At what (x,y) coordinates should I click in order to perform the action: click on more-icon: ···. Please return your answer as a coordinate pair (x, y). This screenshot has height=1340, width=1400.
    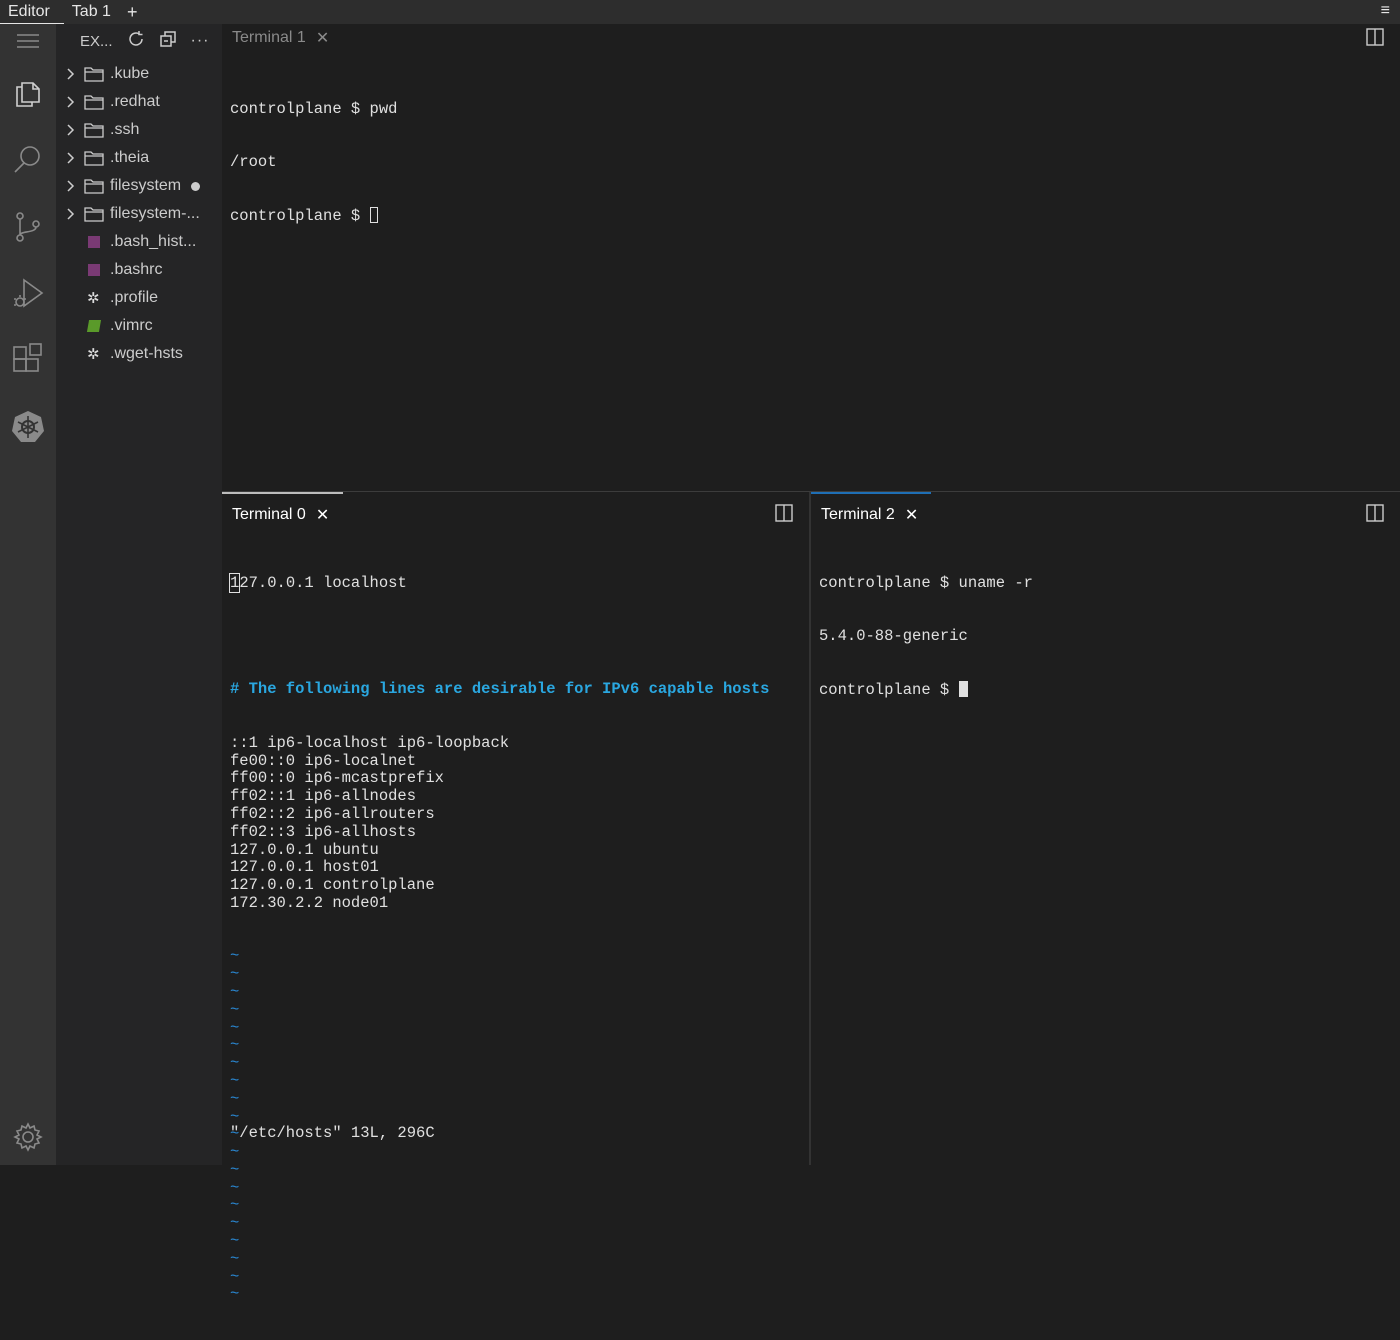
    Looking at the image, I should click on (200, 41).